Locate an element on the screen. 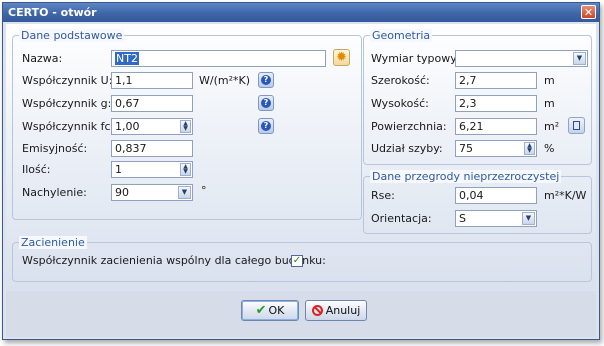 Image resolution: width=604 pixels, height=346 pixels. tilt-unit: ° is located at coordinates (204, 190).